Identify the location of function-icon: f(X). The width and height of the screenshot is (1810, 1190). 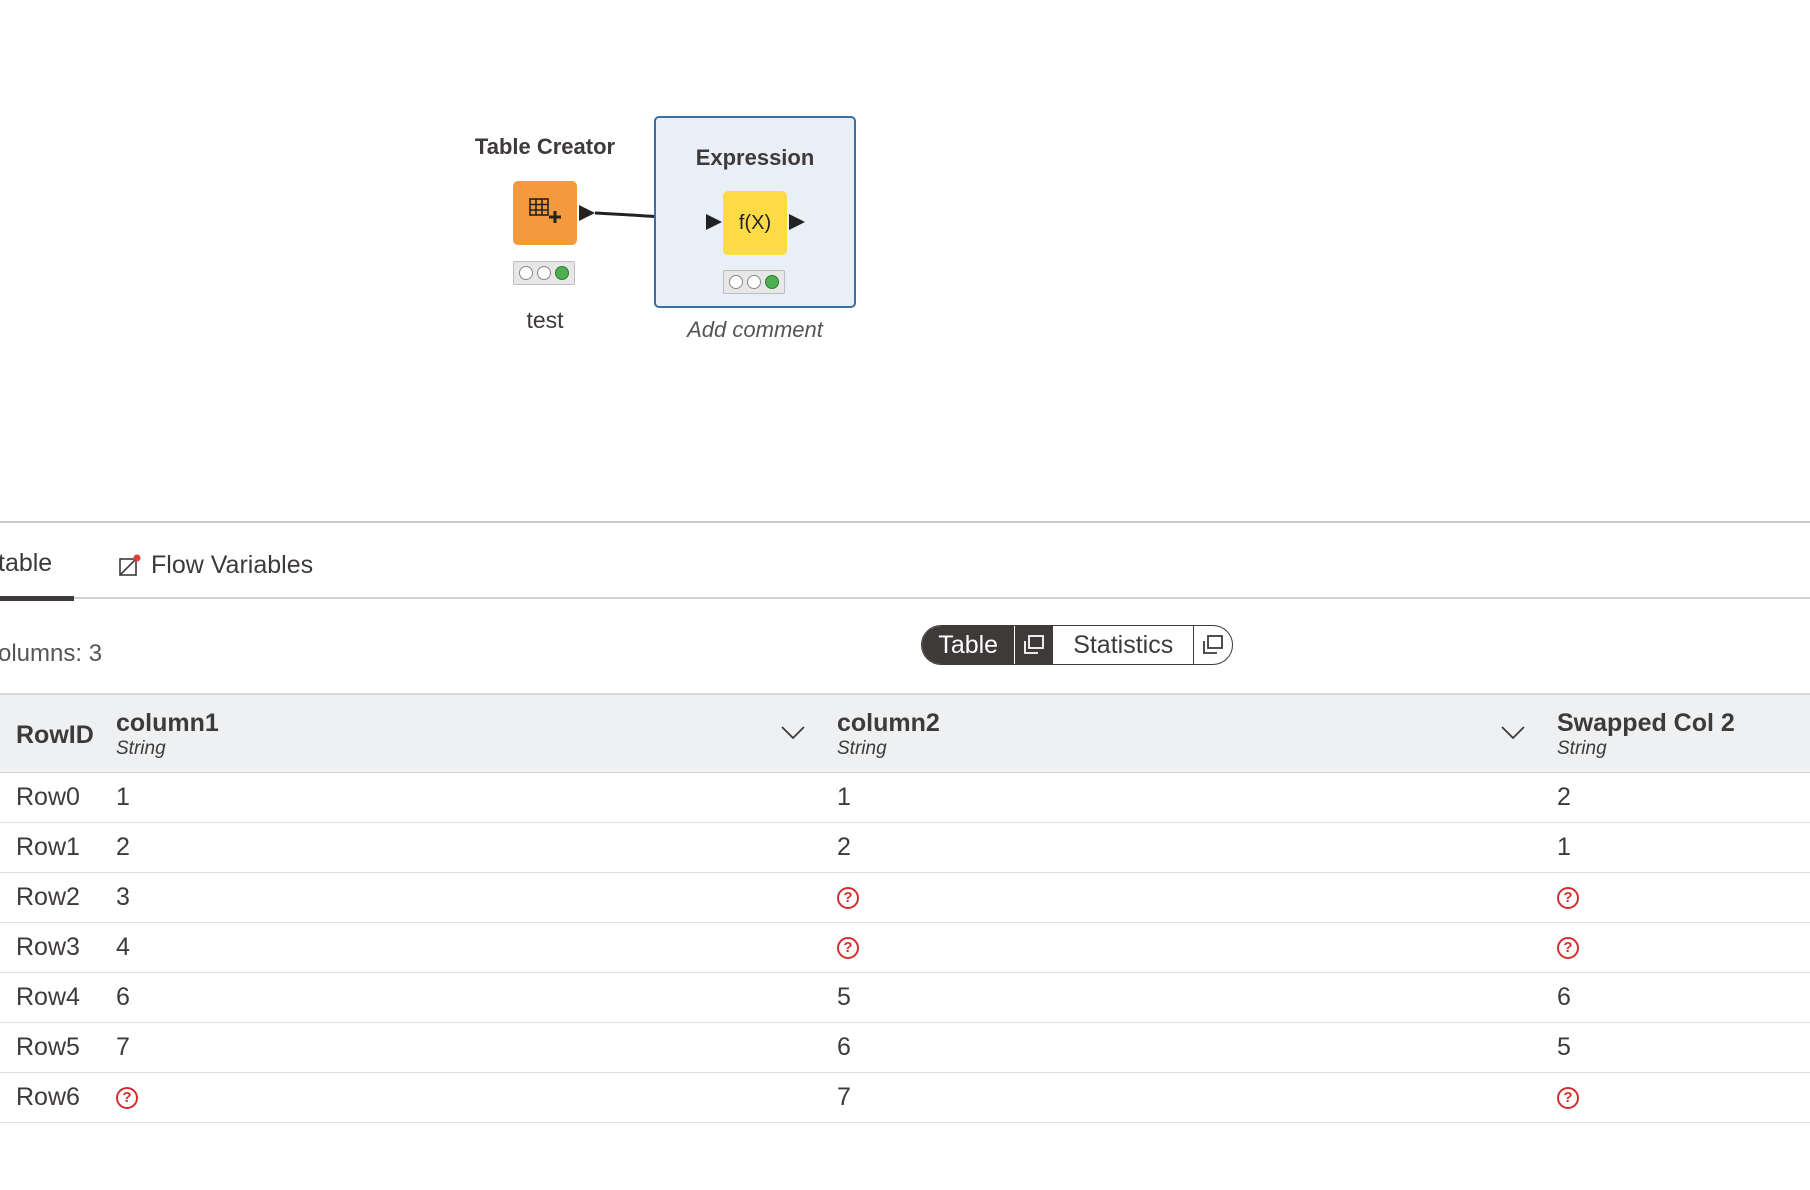
(755, 222).